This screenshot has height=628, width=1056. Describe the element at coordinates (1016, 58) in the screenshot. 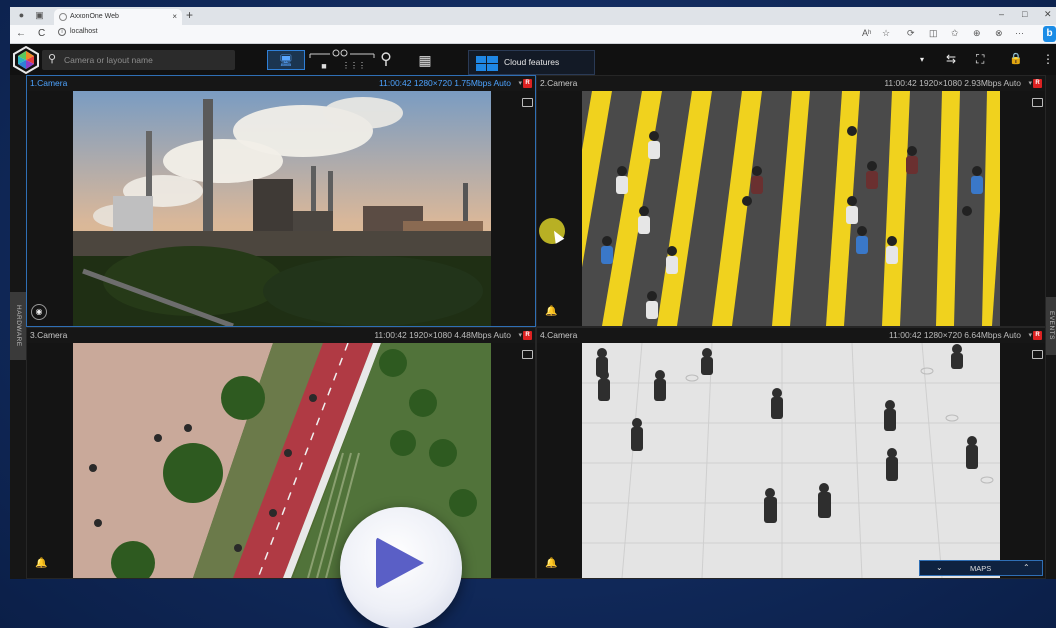

I see `lock-icon: 🔒` at that location.